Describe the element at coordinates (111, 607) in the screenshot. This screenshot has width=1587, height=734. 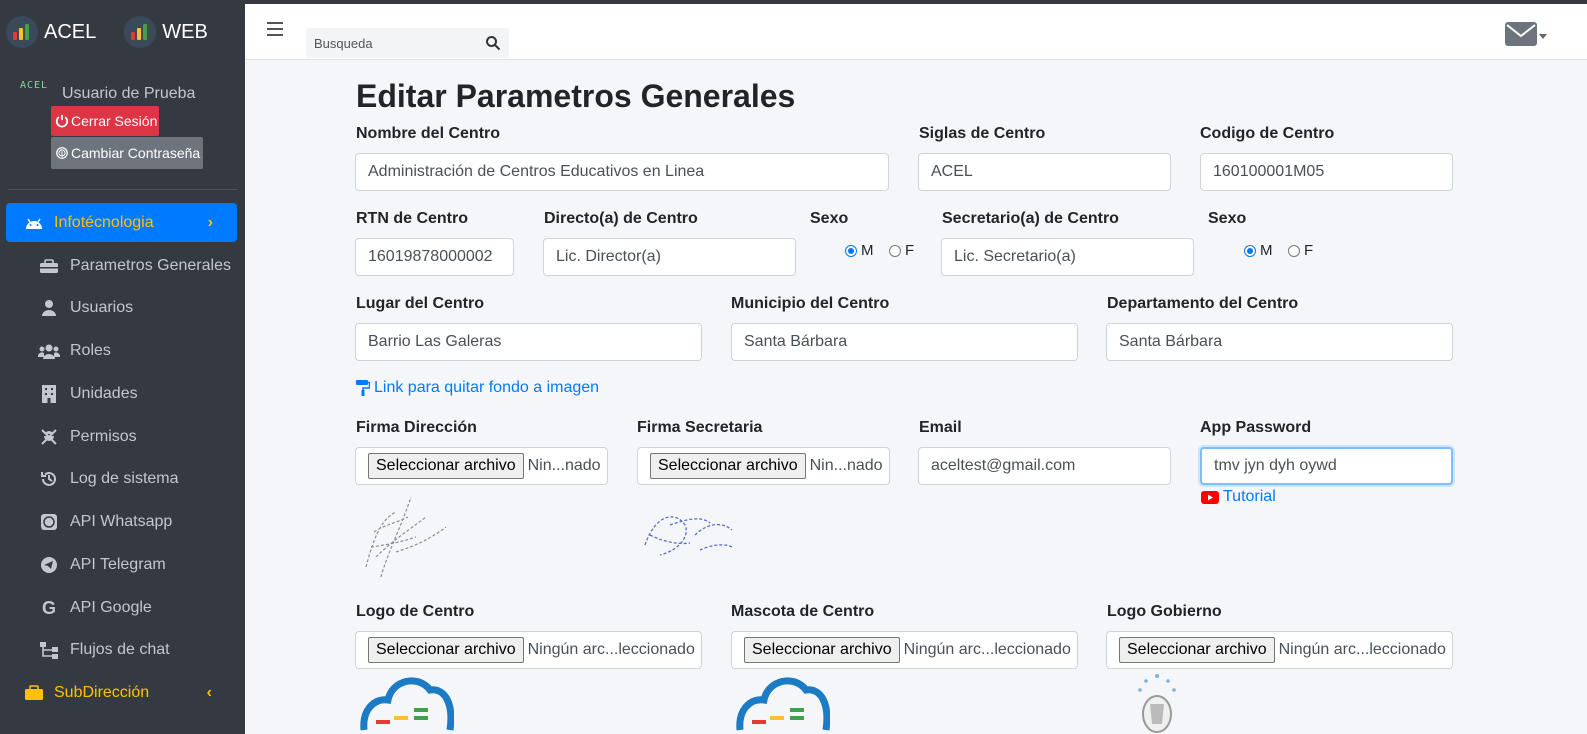
I see `sidebar-item-label: API Google` at that location.